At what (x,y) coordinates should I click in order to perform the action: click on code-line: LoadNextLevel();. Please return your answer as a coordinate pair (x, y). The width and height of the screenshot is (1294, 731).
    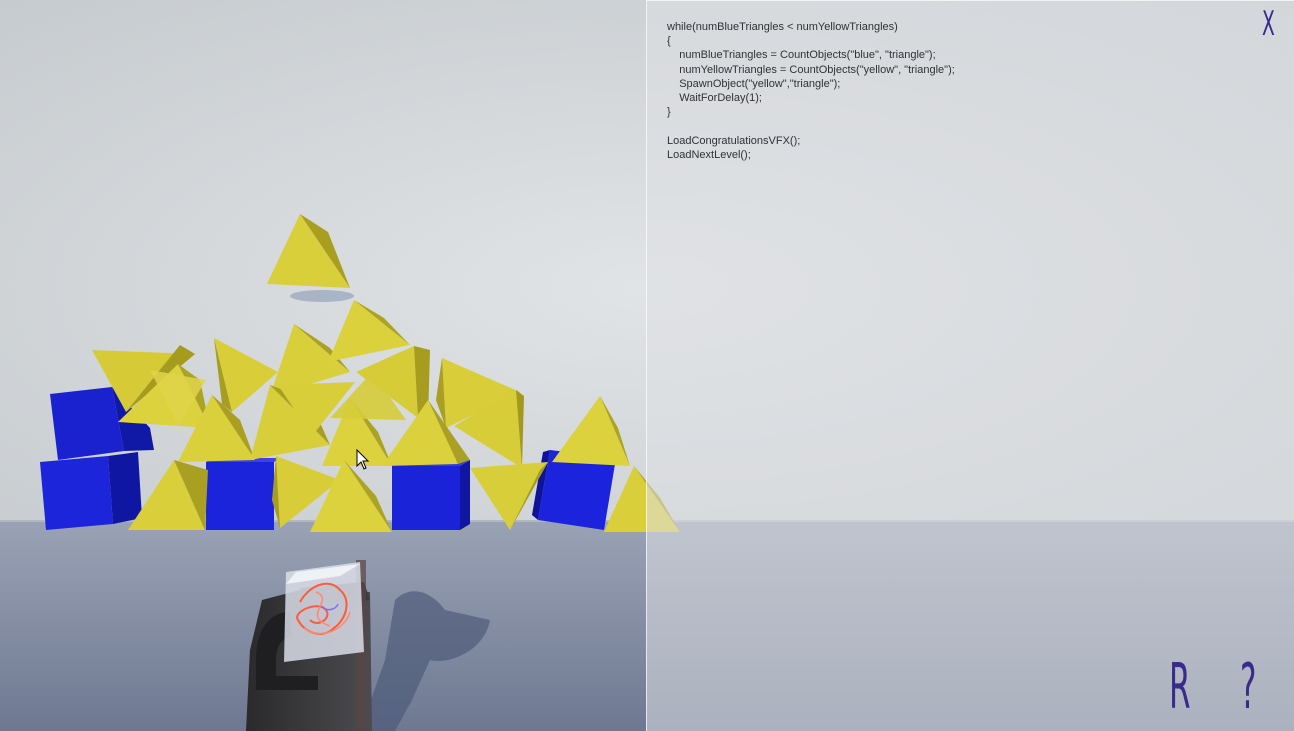
    Looking at the image, I should click on (709, 154).